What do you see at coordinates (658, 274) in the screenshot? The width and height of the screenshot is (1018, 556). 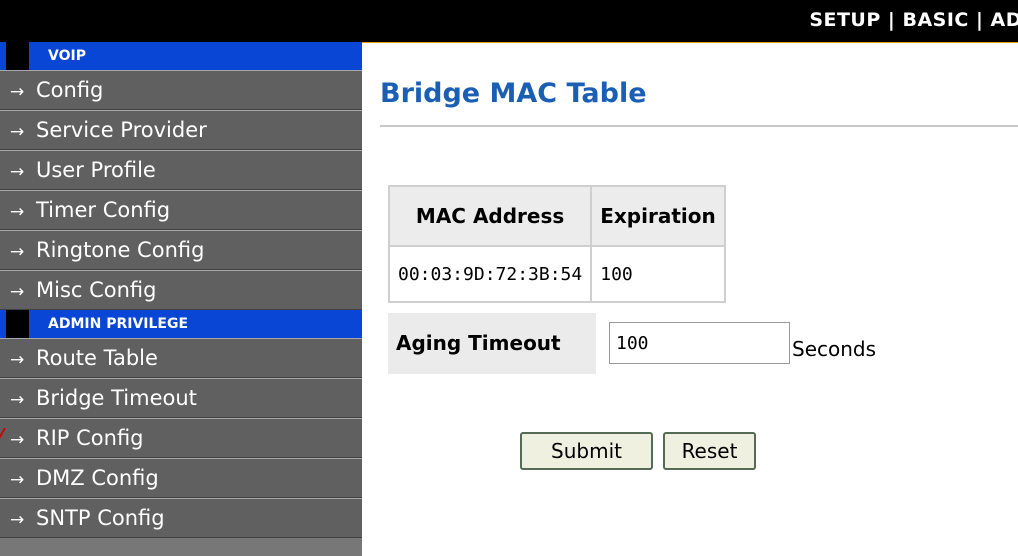 I see `expiration-cell: 100` at bounding box center [658, 274].